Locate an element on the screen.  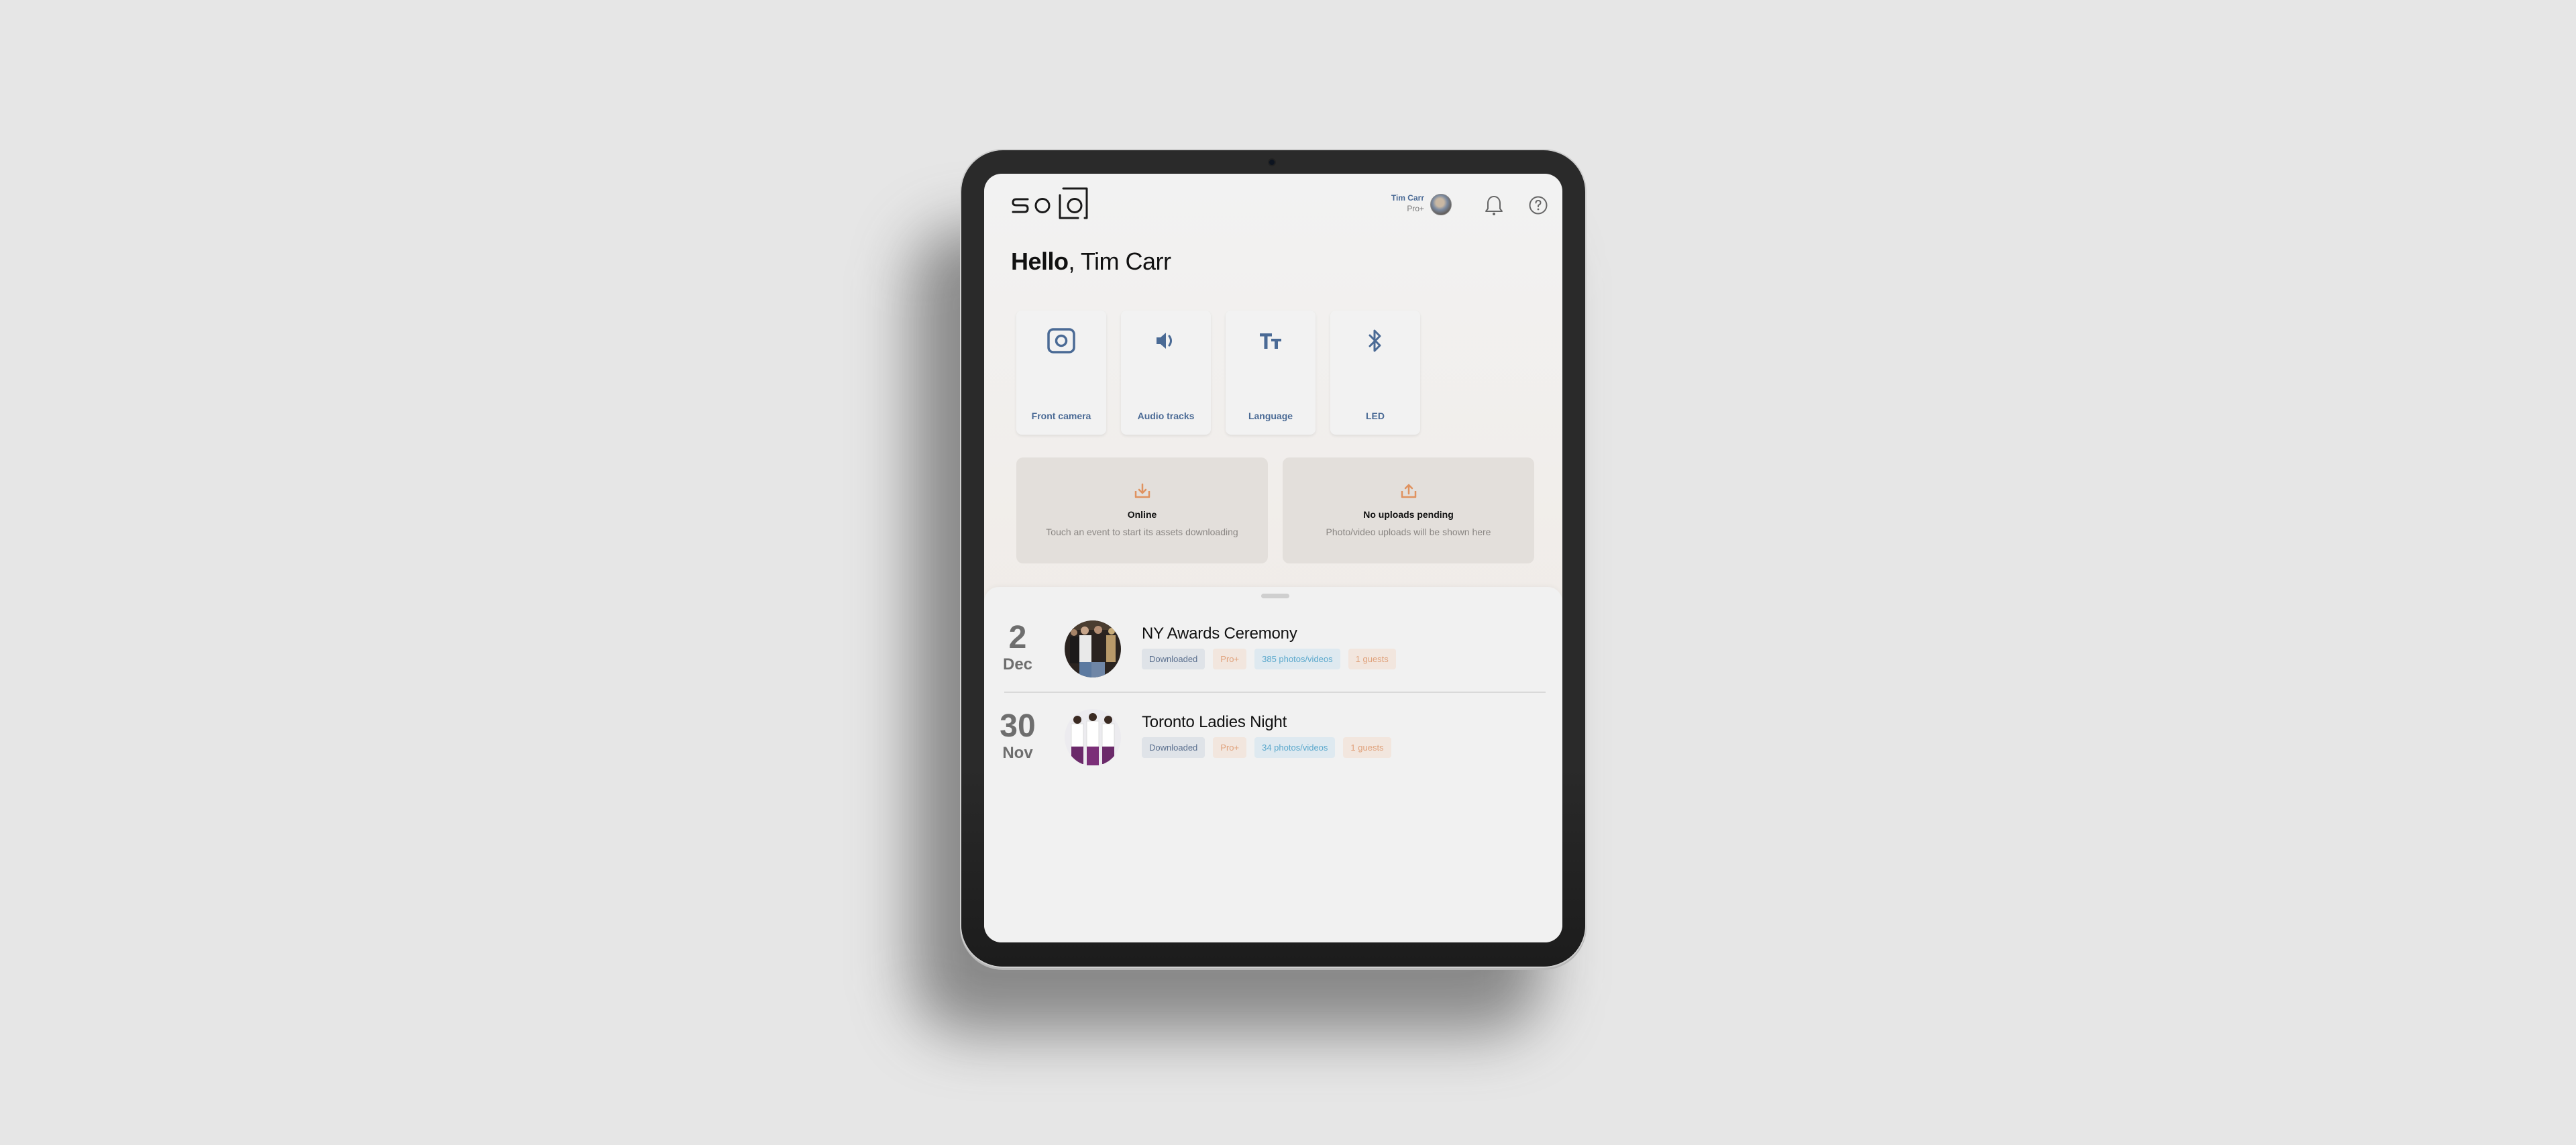
event-date: 30 Nov is located at coordinates (1018, 736).